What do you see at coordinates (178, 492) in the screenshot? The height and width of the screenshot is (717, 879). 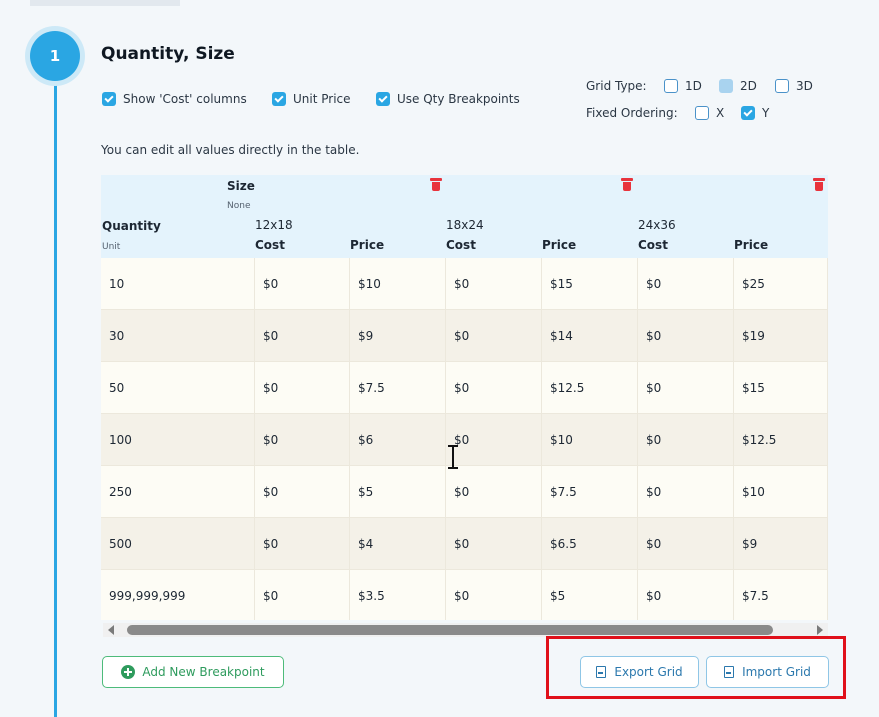 I see `quantity-cell: 250` at bounding box center [178, 492].